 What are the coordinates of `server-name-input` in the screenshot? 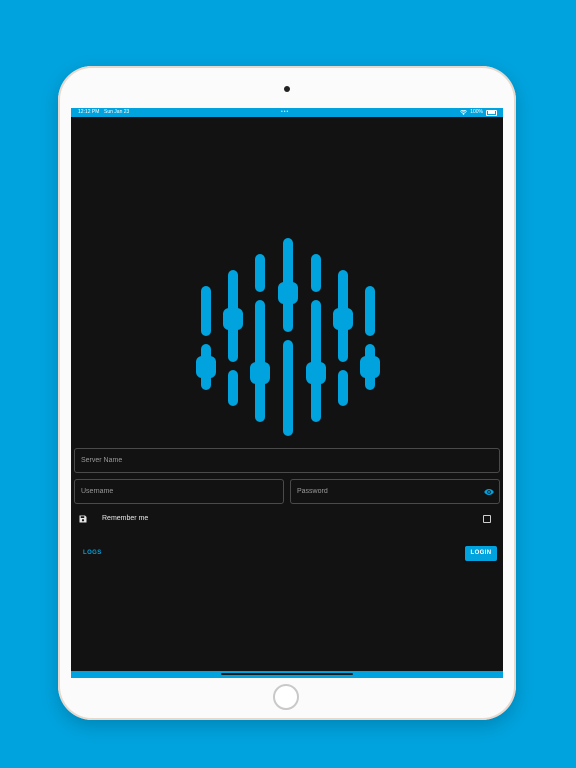 It's located at (287, 460).